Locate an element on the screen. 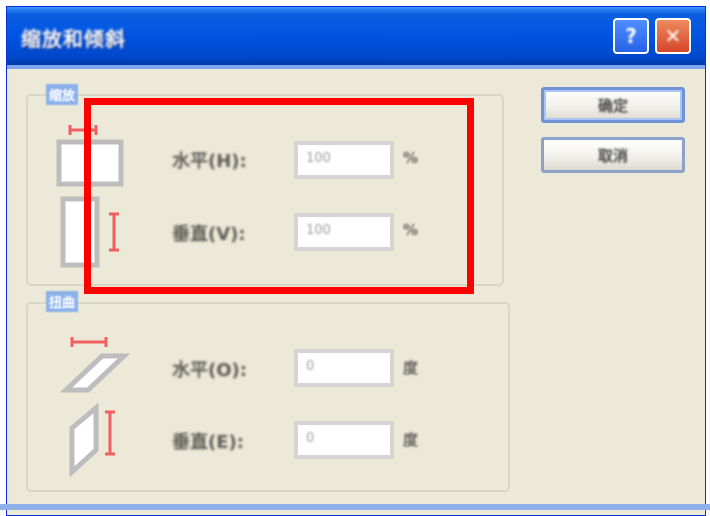 The height and width of the screenshot is (516, 710). skew-horizontal-label: 水平(O): is located at coordinates (209, 370).